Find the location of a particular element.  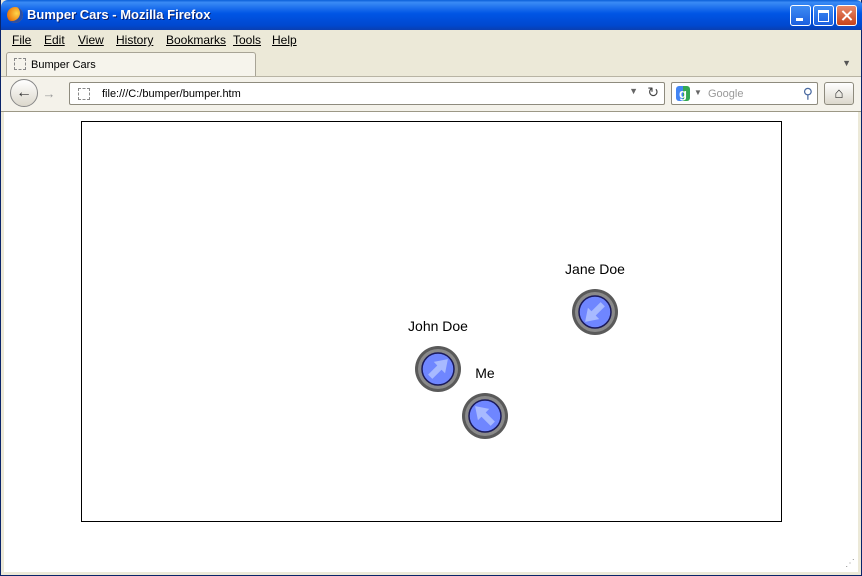

menu-view-label: View is located at coordinates (91, 40).